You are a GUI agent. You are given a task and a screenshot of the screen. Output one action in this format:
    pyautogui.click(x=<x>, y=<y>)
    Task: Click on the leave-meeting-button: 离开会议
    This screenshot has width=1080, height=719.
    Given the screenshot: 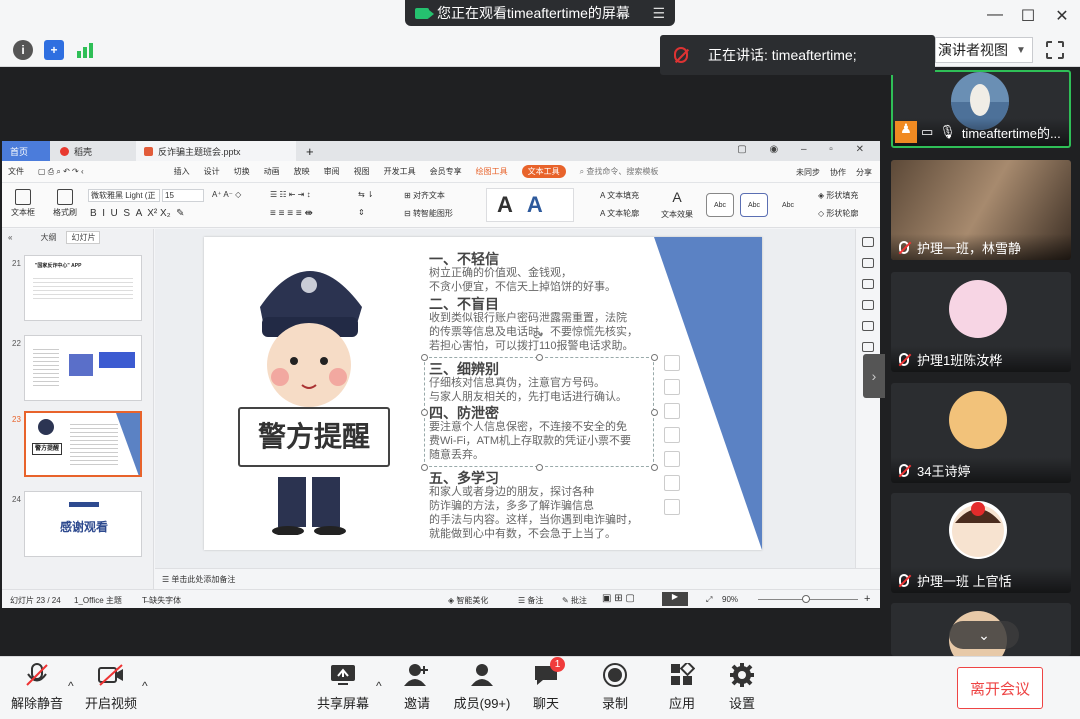 What is the action you would take?
    pyautogui.click(x=1000, y=688)
    